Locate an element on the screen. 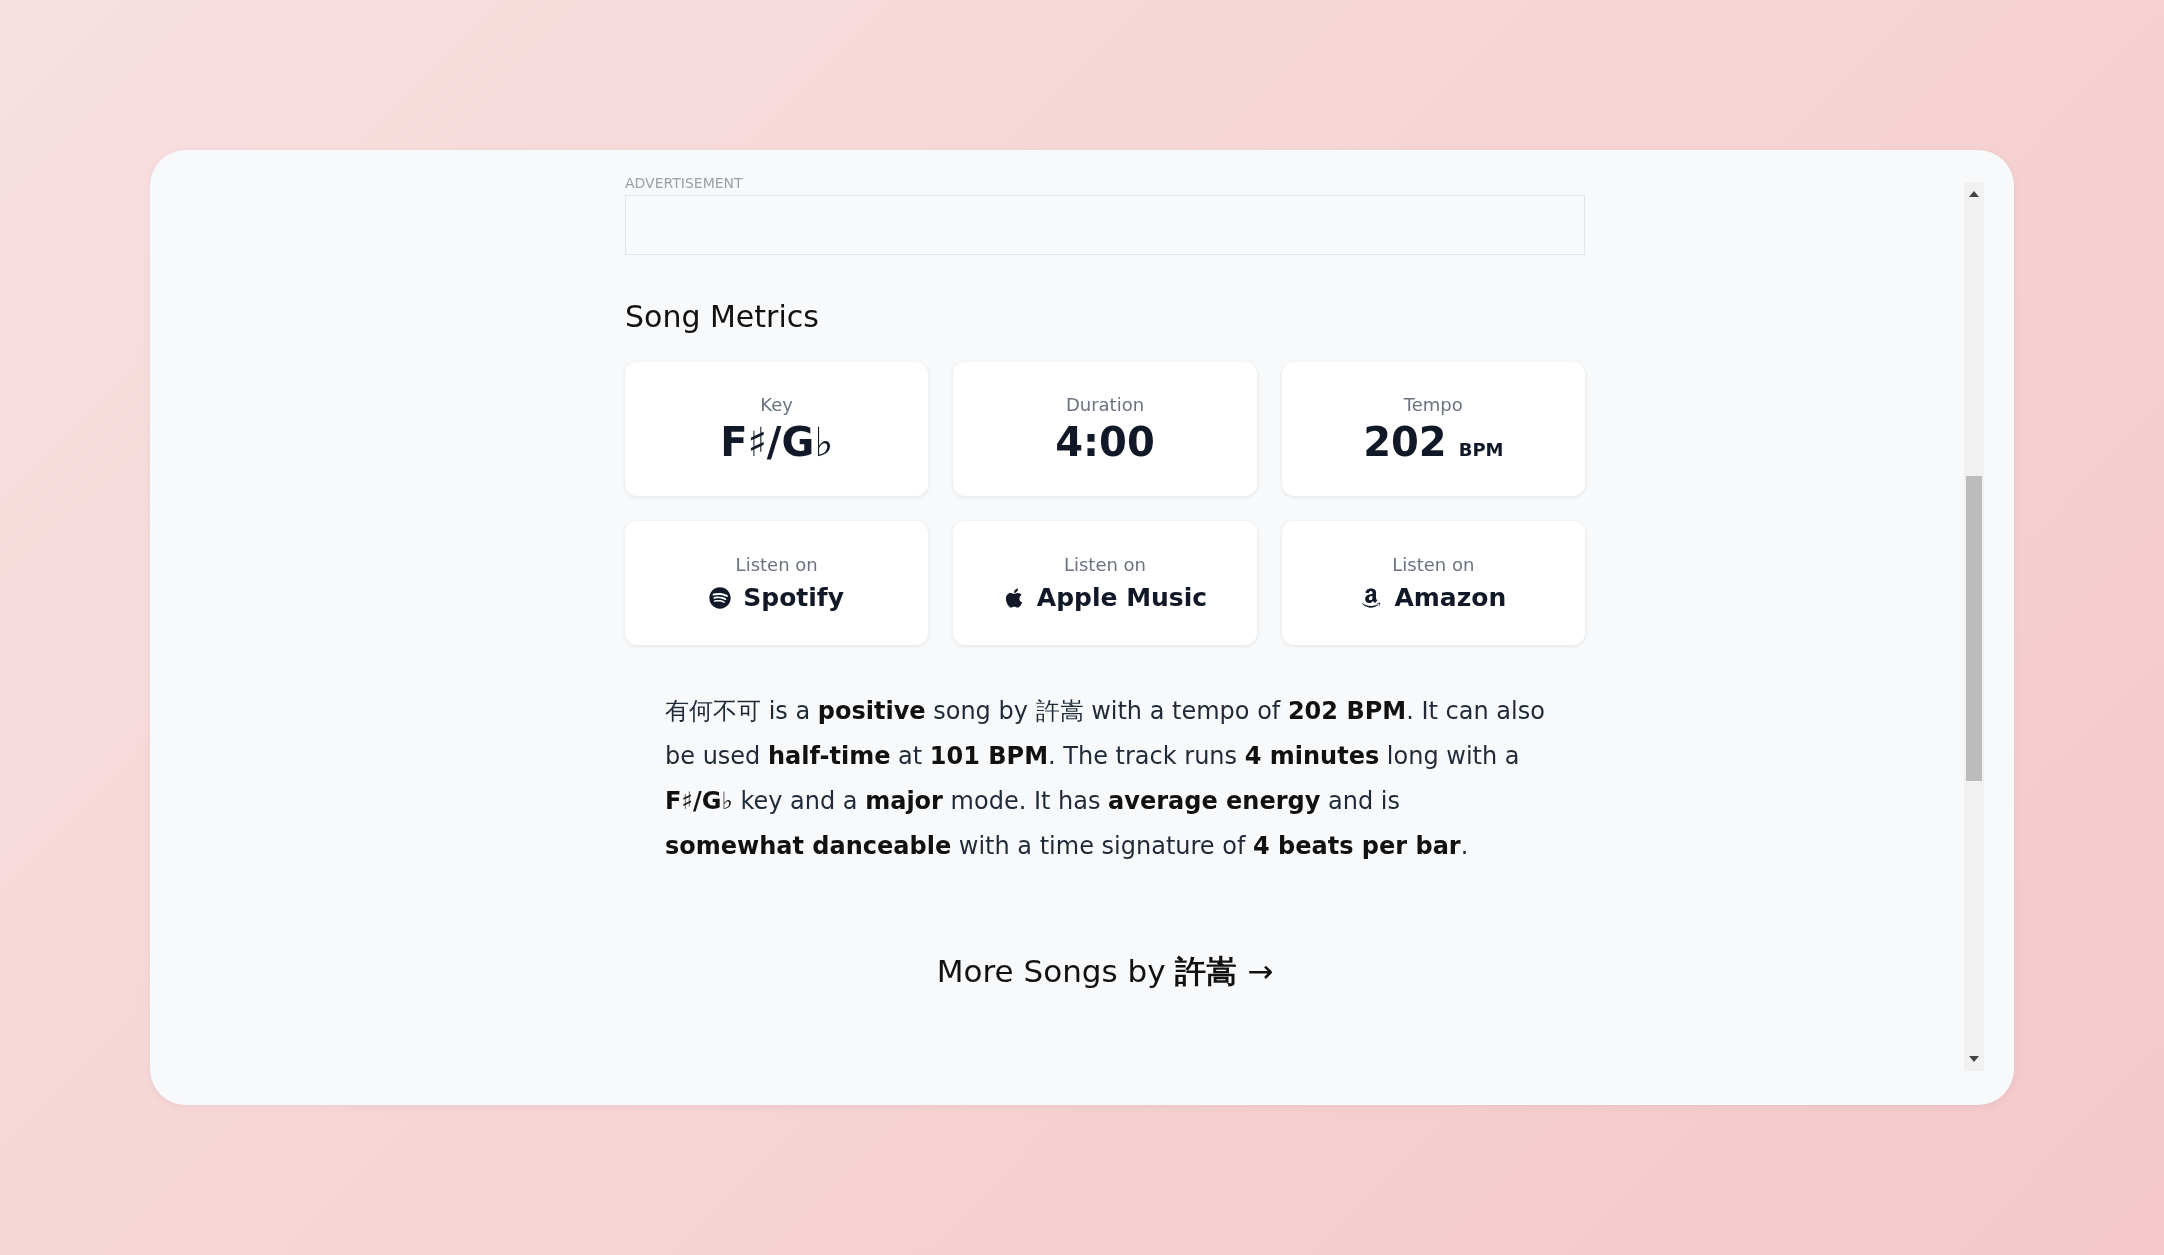 This screenshot has height=1255, width=2164. scroll-down-icon is located at coordinates (1974, 1059).